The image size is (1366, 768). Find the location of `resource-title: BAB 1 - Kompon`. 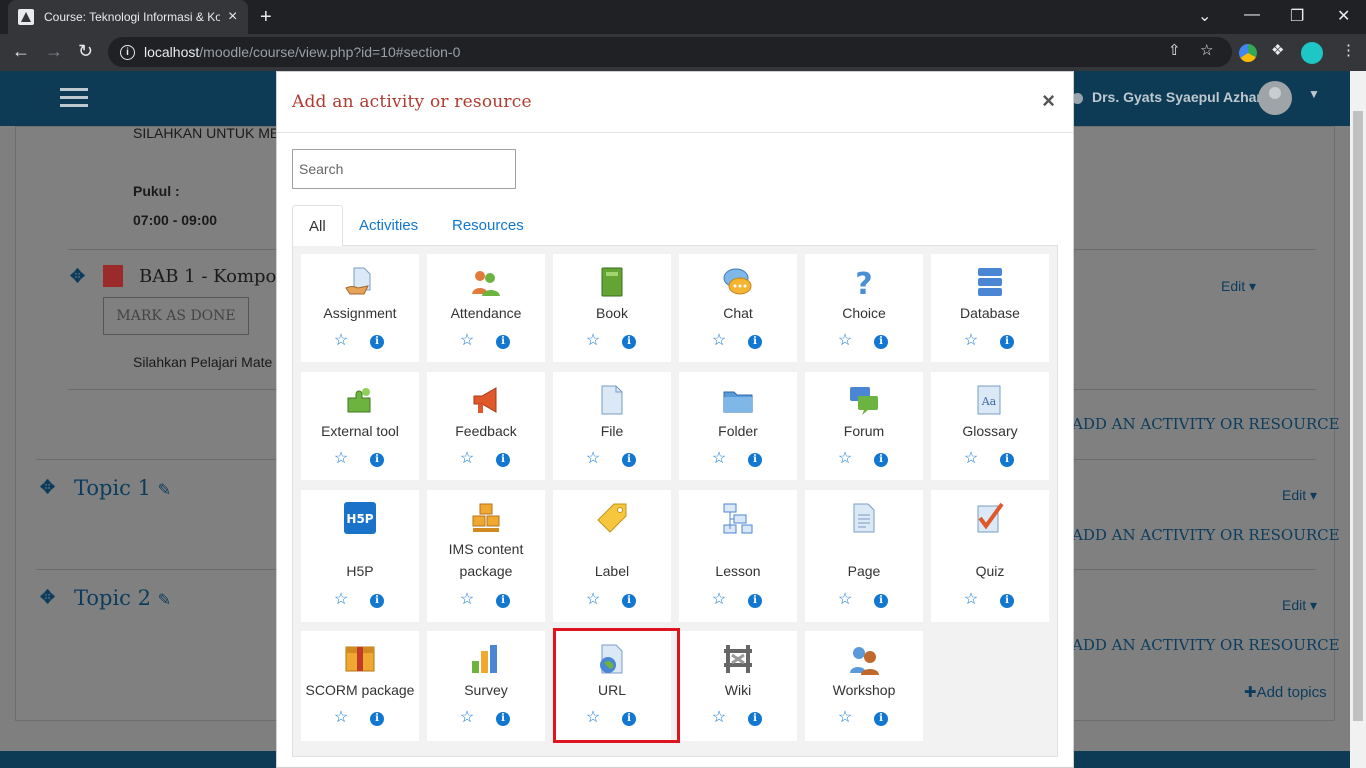

resource-title: BAB 1 - Kompon is located at coordinates (213, 276).